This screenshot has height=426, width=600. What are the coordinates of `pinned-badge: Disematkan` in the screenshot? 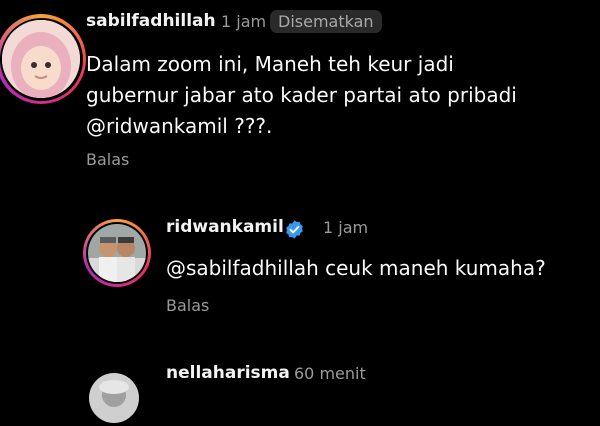 It's located at (326, 21).